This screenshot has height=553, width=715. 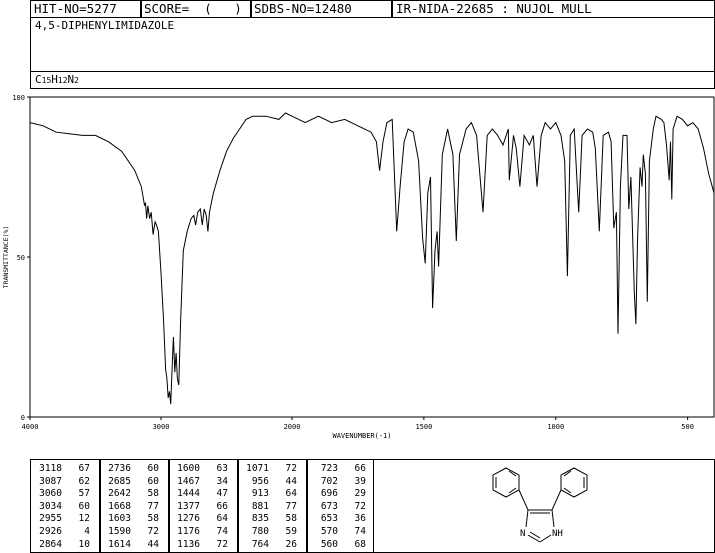 I want to click on peak-transmittance: 59, so click(x=291, y=531).